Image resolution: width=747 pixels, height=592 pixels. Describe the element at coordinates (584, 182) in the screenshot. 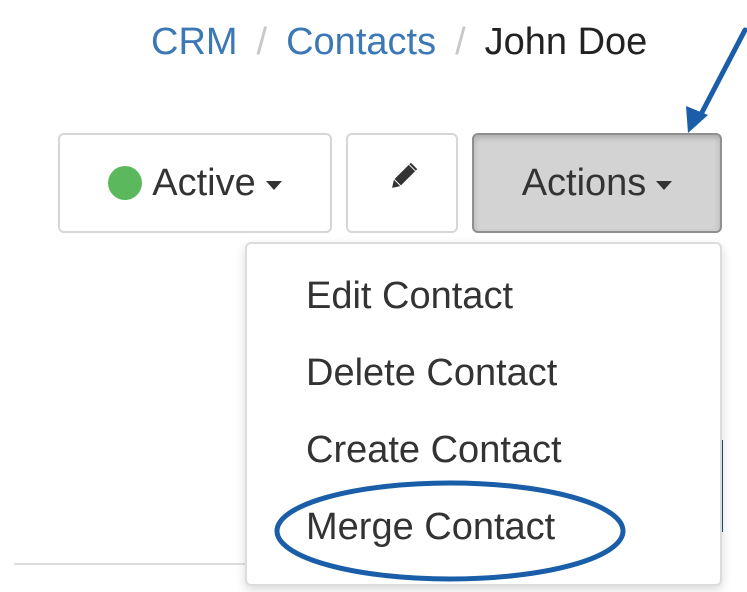

I see `actions-label: Actions` at that location.